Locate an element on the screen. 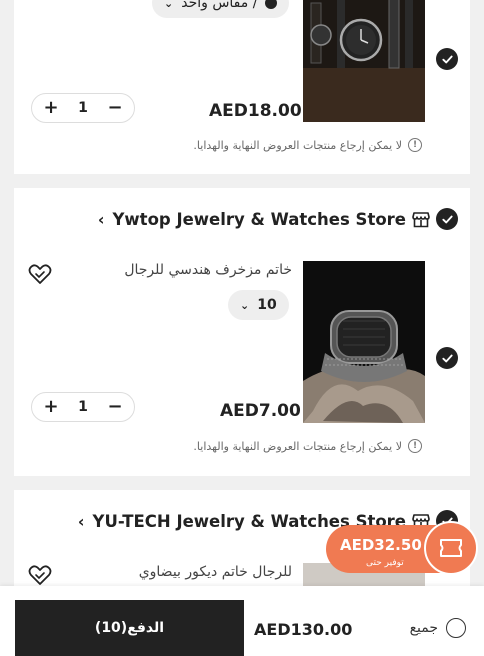 Image resolution: width=484 pixels, height=656 pixels. product-image-watch-set is located at coordinates (364, 61).